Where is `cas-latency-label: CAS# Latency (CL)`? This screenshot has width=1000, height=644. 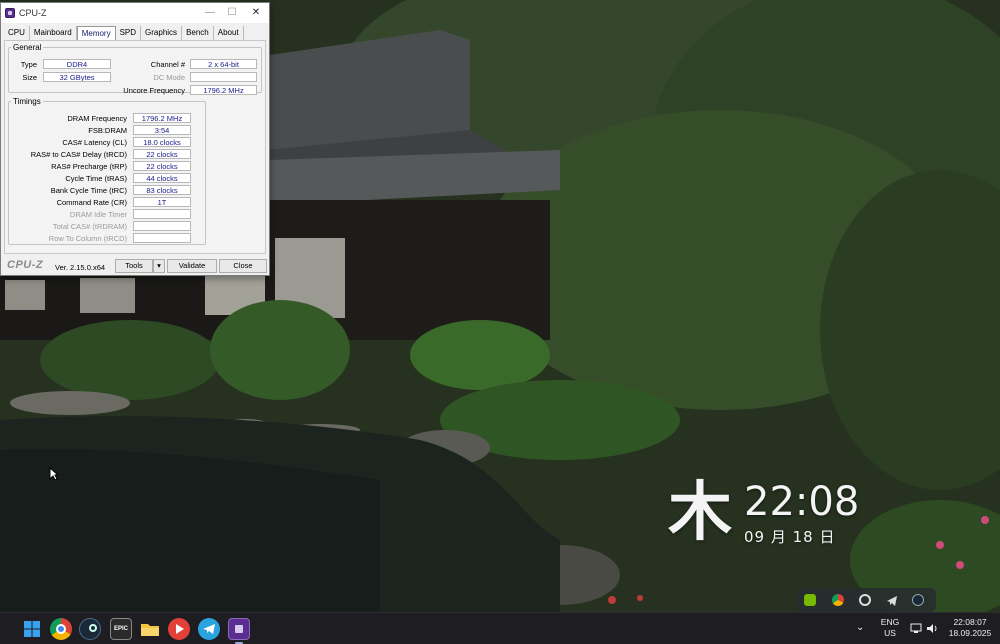 cas-latency-label: CAS# Latency (CL) is located at coordinates (94, 142).